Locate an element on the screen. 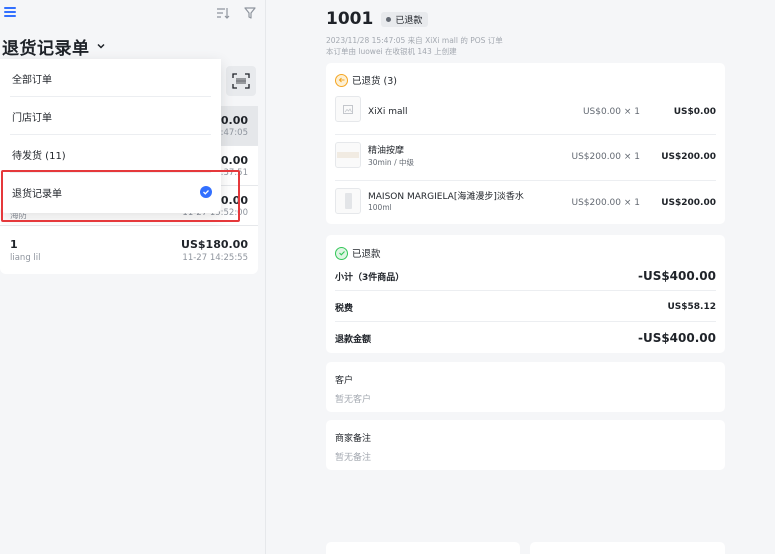 This screenshot has width=775, height=554. customer-value: 暂无客户 is located at coordinates (353, 400).